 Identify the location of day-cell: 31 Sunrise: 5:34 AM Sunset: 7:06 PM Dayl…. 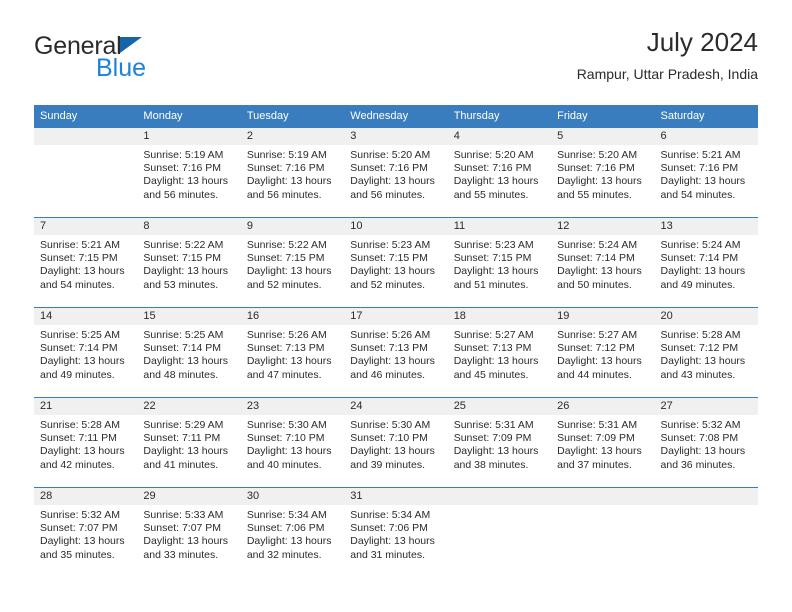
(396, 532).